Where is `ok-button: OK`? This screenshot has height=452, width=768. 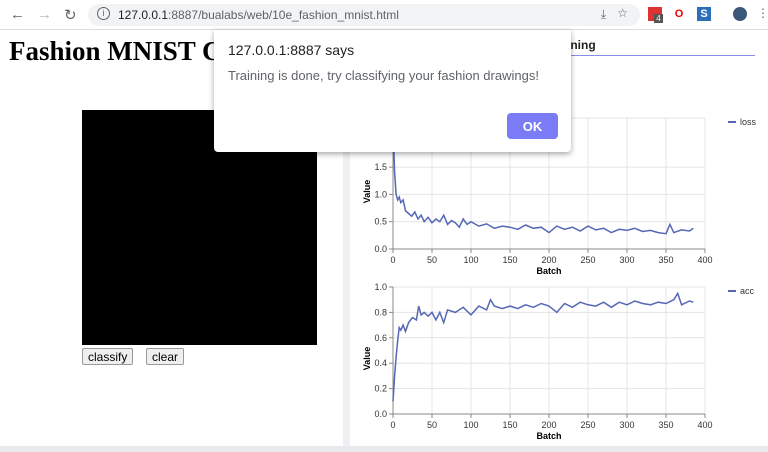
ok-button: OK is located at coordinates (532, 126).